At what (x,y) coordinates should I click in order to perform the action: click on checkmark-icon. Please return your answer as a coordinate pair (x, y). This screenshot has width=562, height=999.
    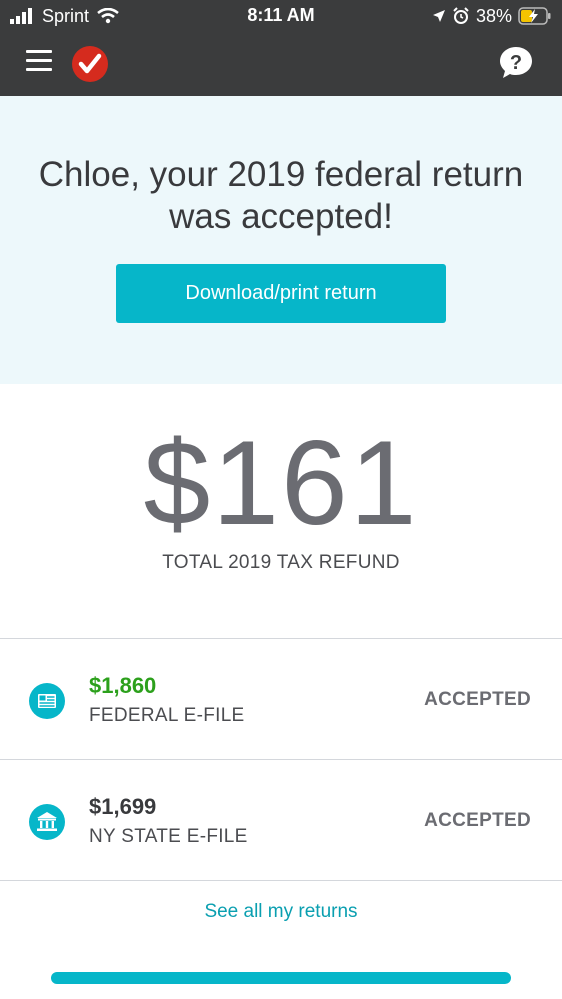
    Looking at the image, I should click on (90, 63).